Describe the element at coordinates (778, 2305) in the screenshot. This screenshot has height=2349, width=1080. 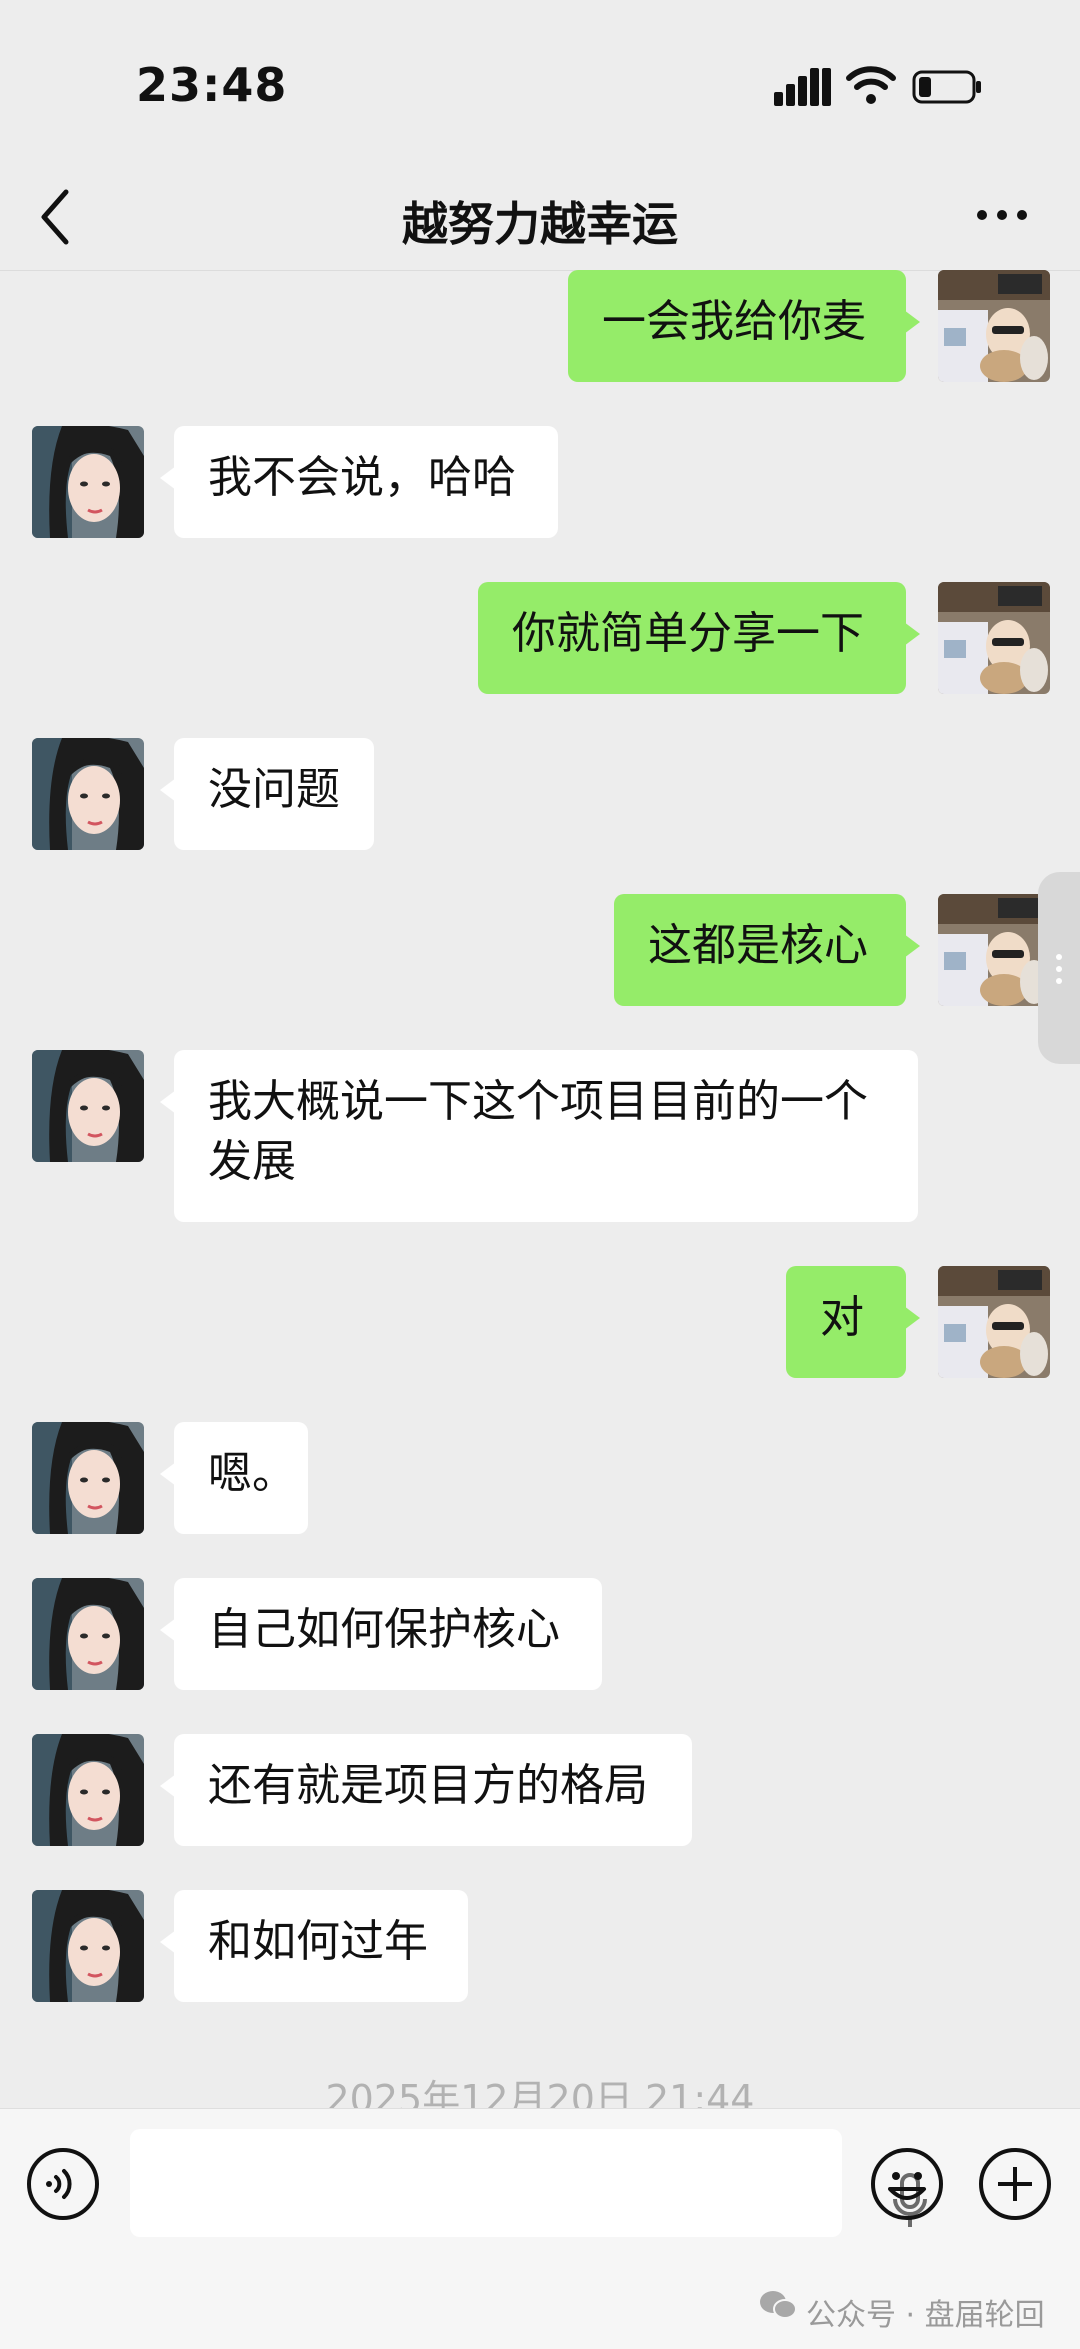
I see `wechat-logo-icon` at that location.